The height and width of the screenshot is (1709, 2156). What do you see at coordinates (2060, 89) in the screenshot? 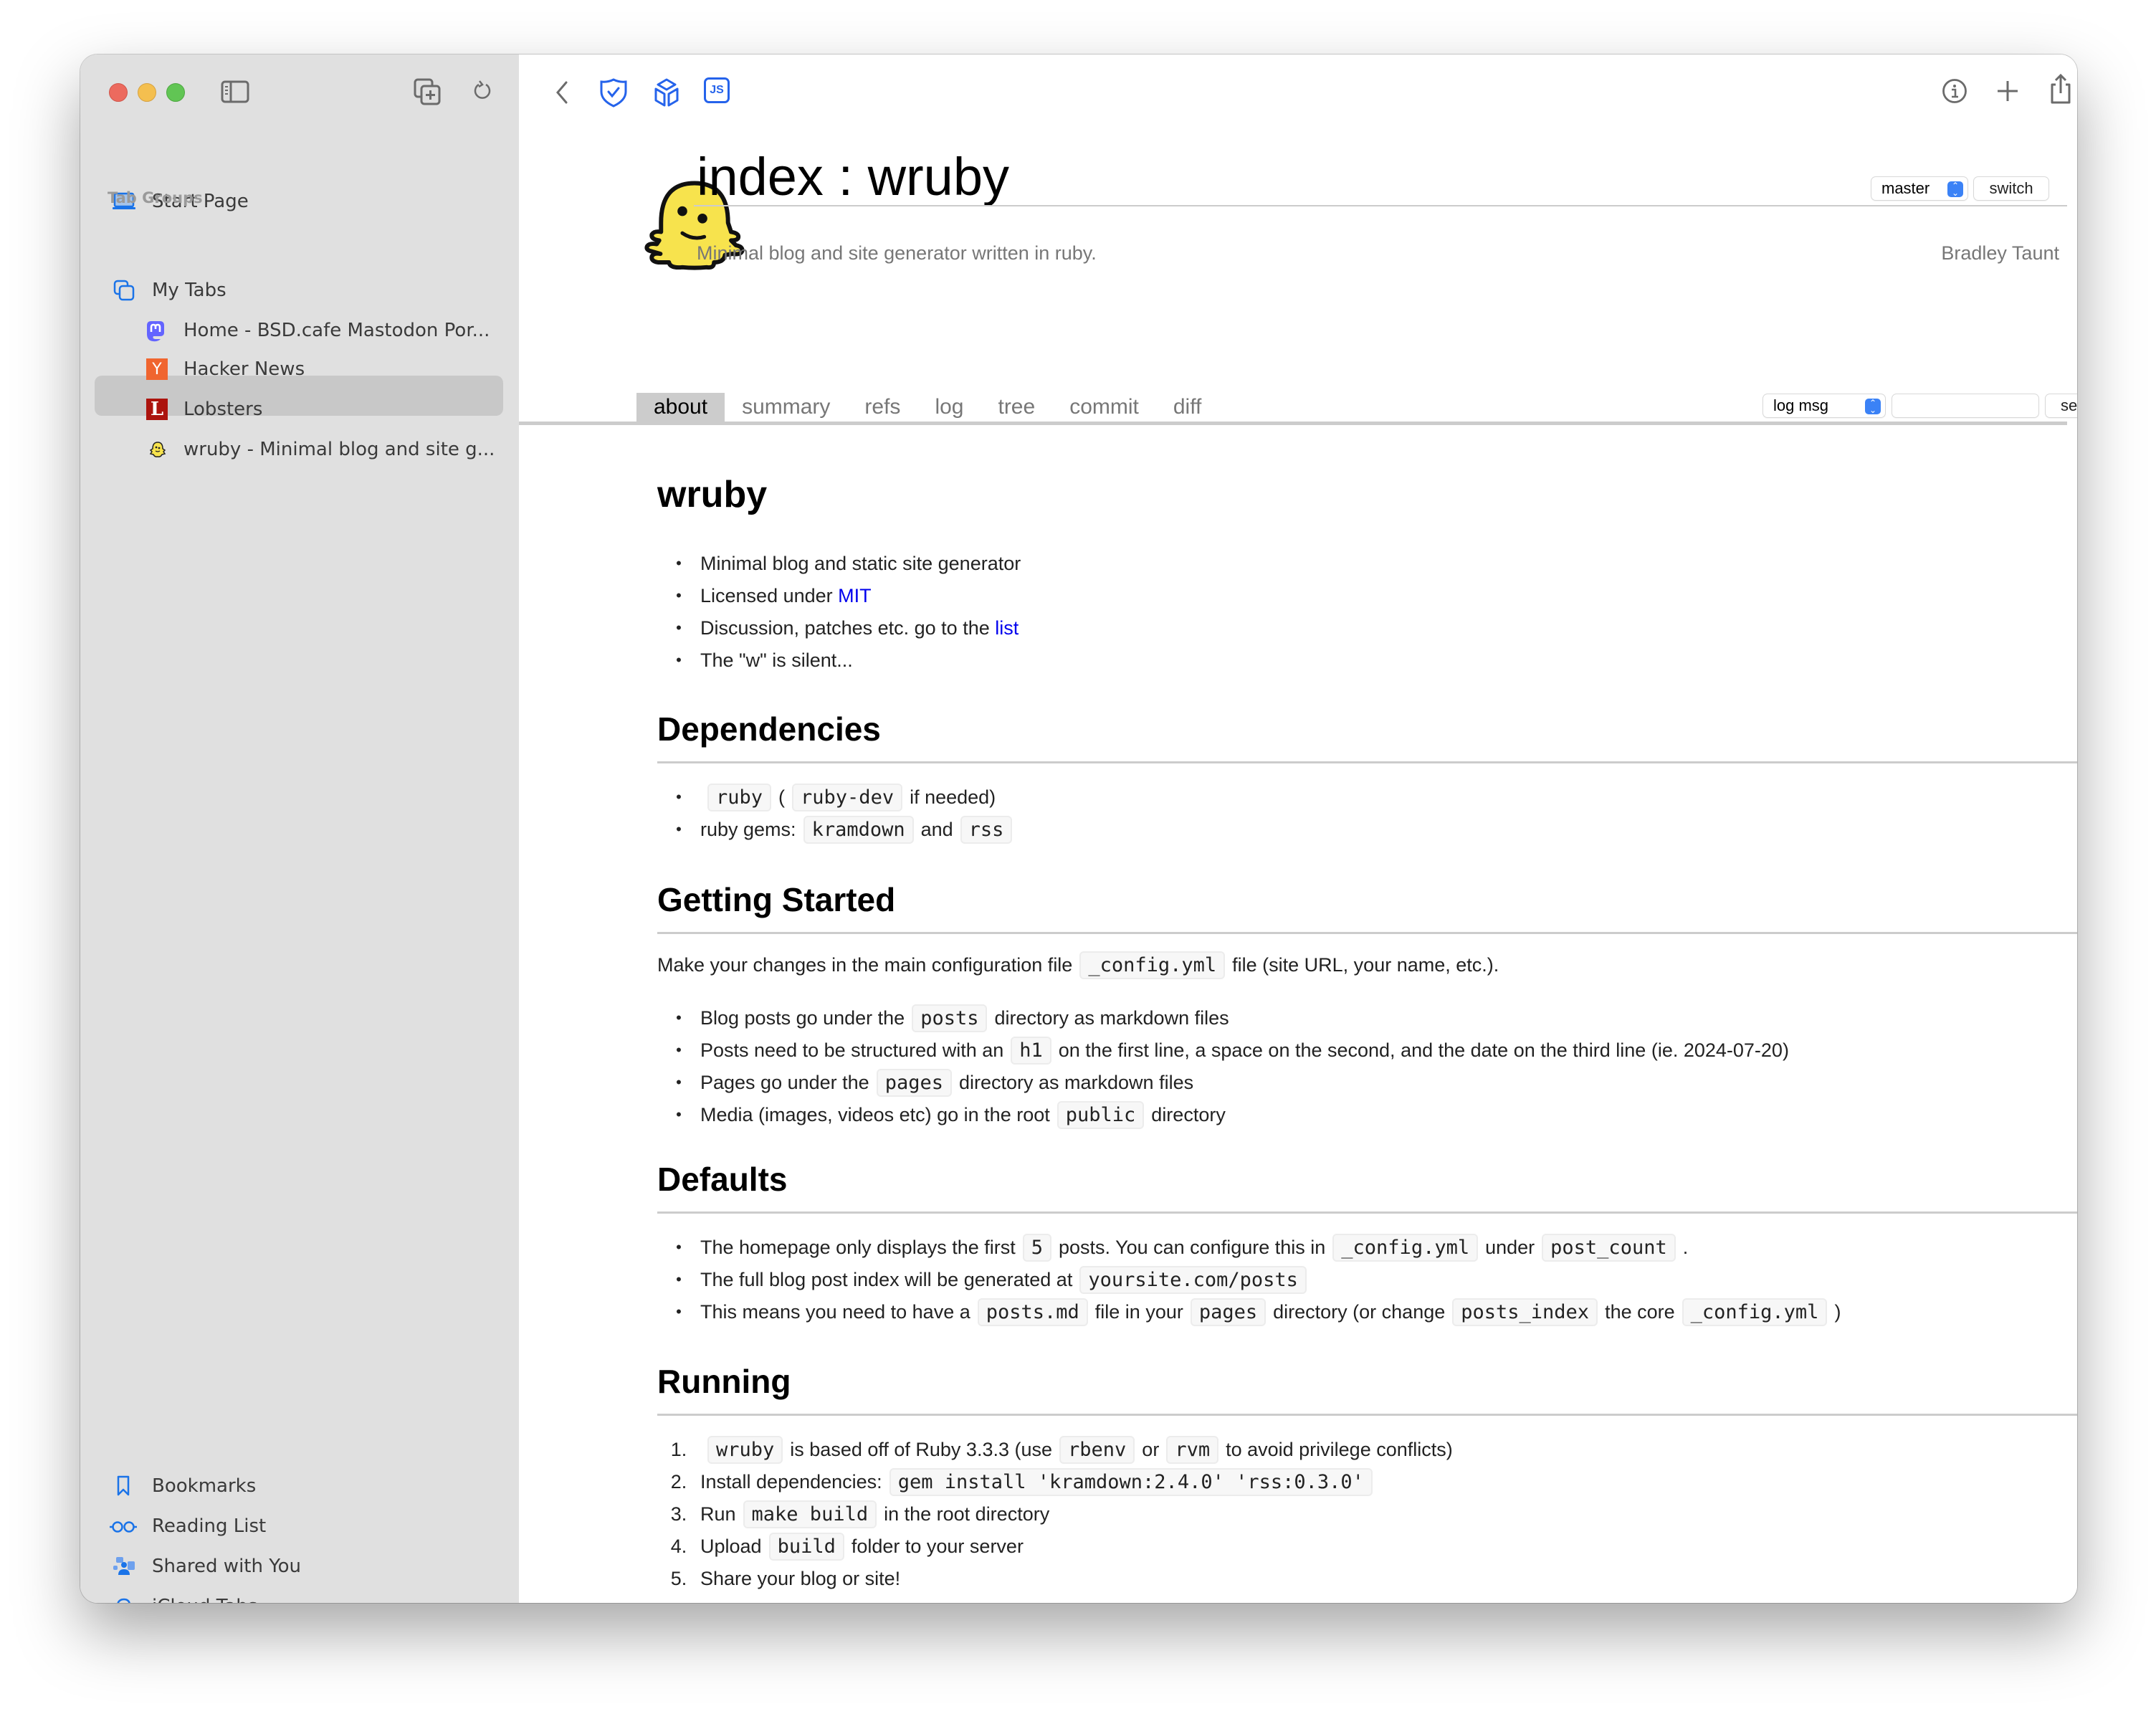
I see `share-icon` at bounding box center [2060, 89].